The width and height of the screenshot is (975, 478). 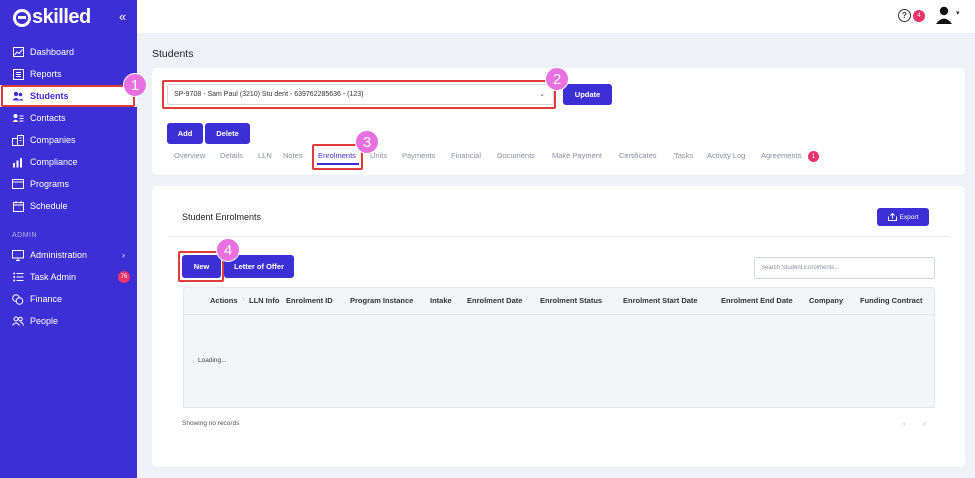 What do you see at coordinates (587, 94) in the screenshot?
I see `update-button: Update` at bounding box center [587, 94].